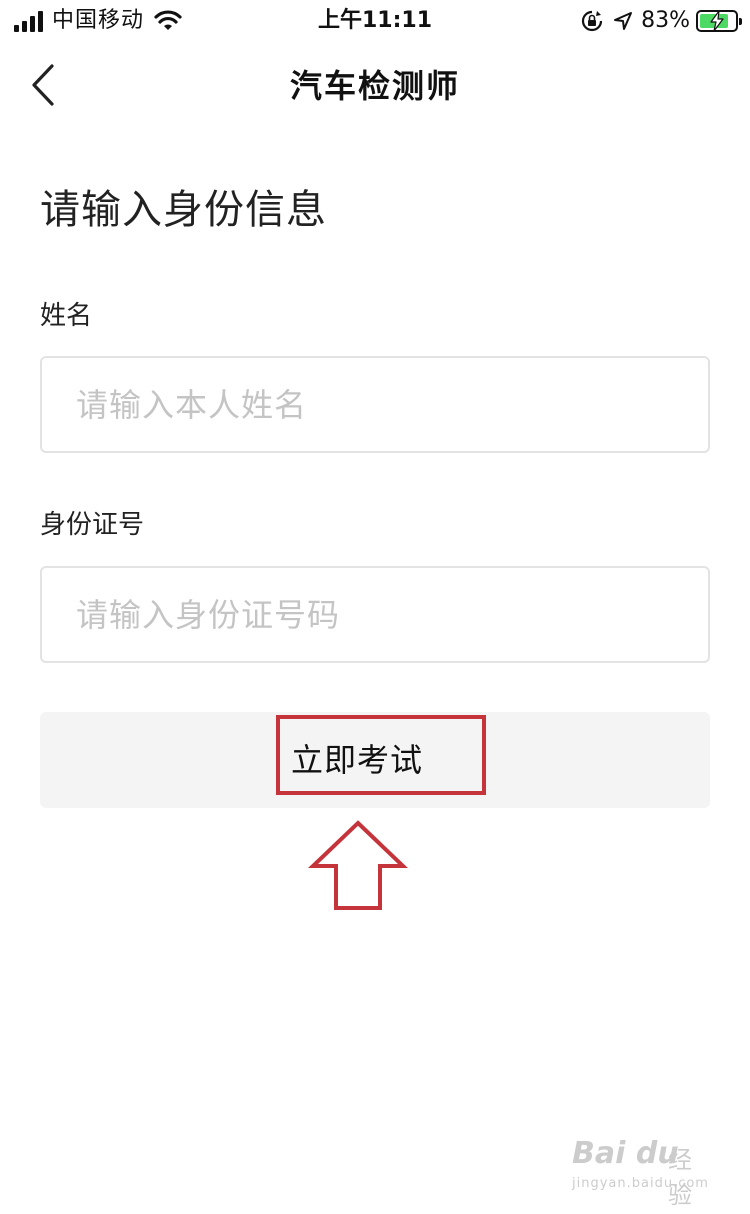 The width and height of the screenshot is (750, 1214). What do you see at coordinates (665, 20) in the screenshot?
I see `battery-percent: 83%` at bounding box center [665, 20].